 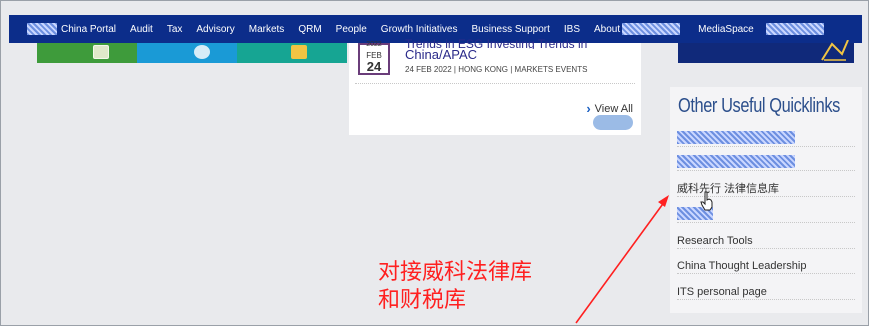 I want to click on document-icon, so click(x=101, y=52).